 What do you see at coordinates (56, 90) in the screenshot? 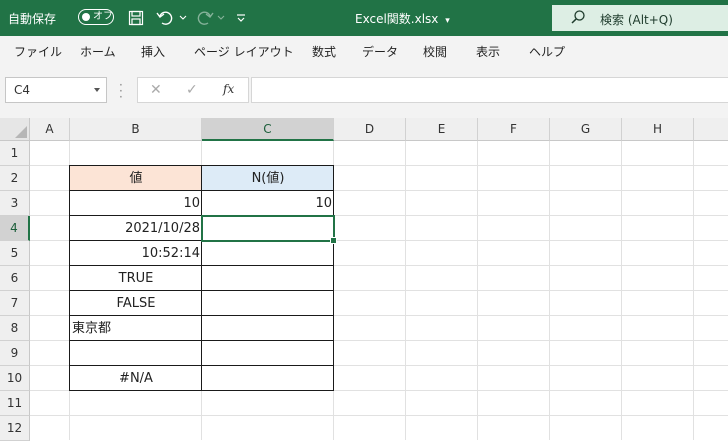
I see `name-box: C4` at bounding box center [56, 90].